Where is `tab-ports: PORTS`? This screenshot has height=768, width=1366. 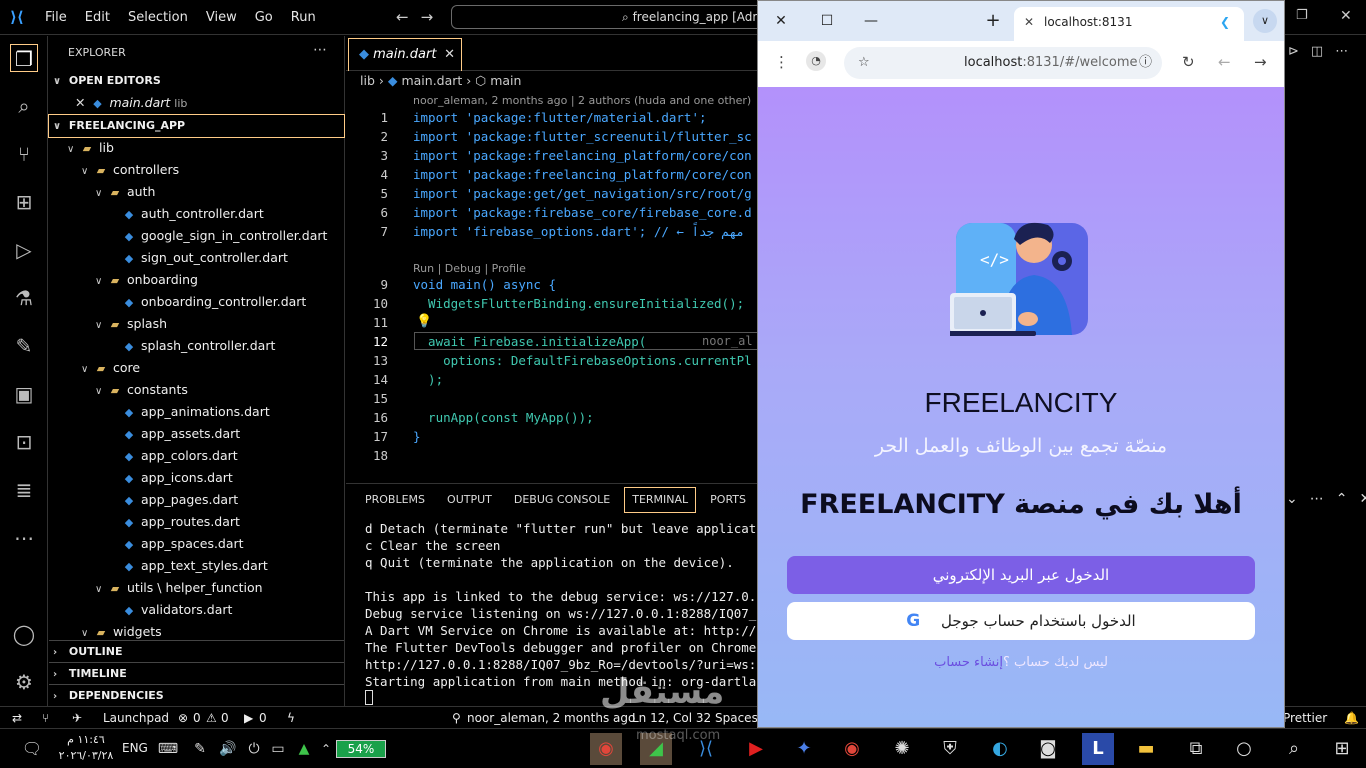
tab-ports: PORTS is located at coordinates (728, 500).